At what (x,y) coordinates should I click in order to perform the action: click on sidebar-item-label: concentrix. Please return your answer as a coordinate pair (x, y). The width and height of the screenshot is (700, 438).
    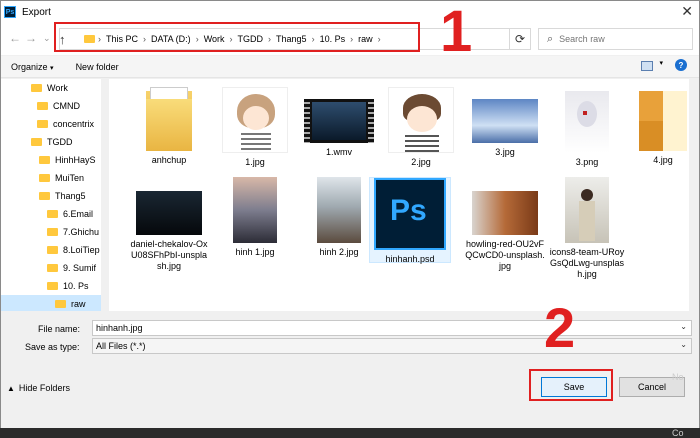
    Looking at the image, I should click on (74, 124).